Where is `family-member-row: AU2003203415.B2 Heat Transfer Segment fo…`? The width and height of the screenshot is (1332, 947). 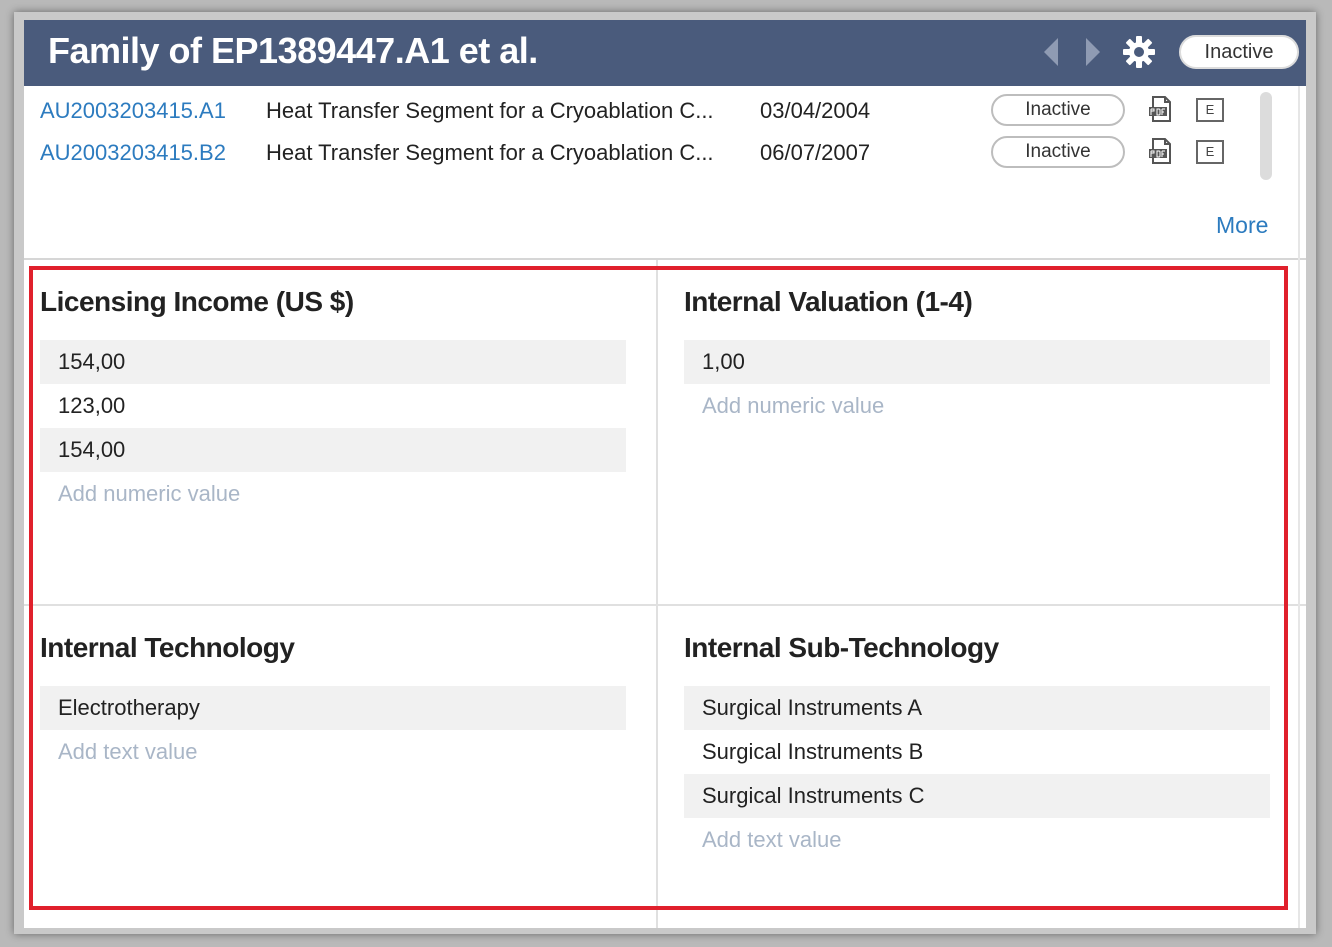
family-member-row: AU2003203415.B2 Heat Transfer Segment fo… is located at coordinates (644, 154).